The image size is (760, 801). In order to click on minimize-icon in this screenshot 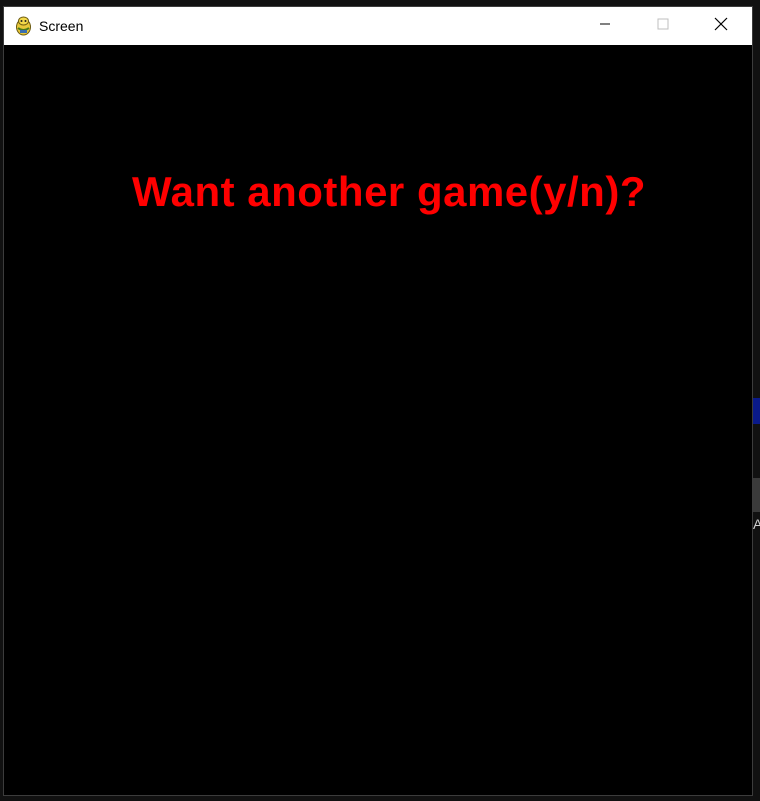, I will do `click(605, 26)`.